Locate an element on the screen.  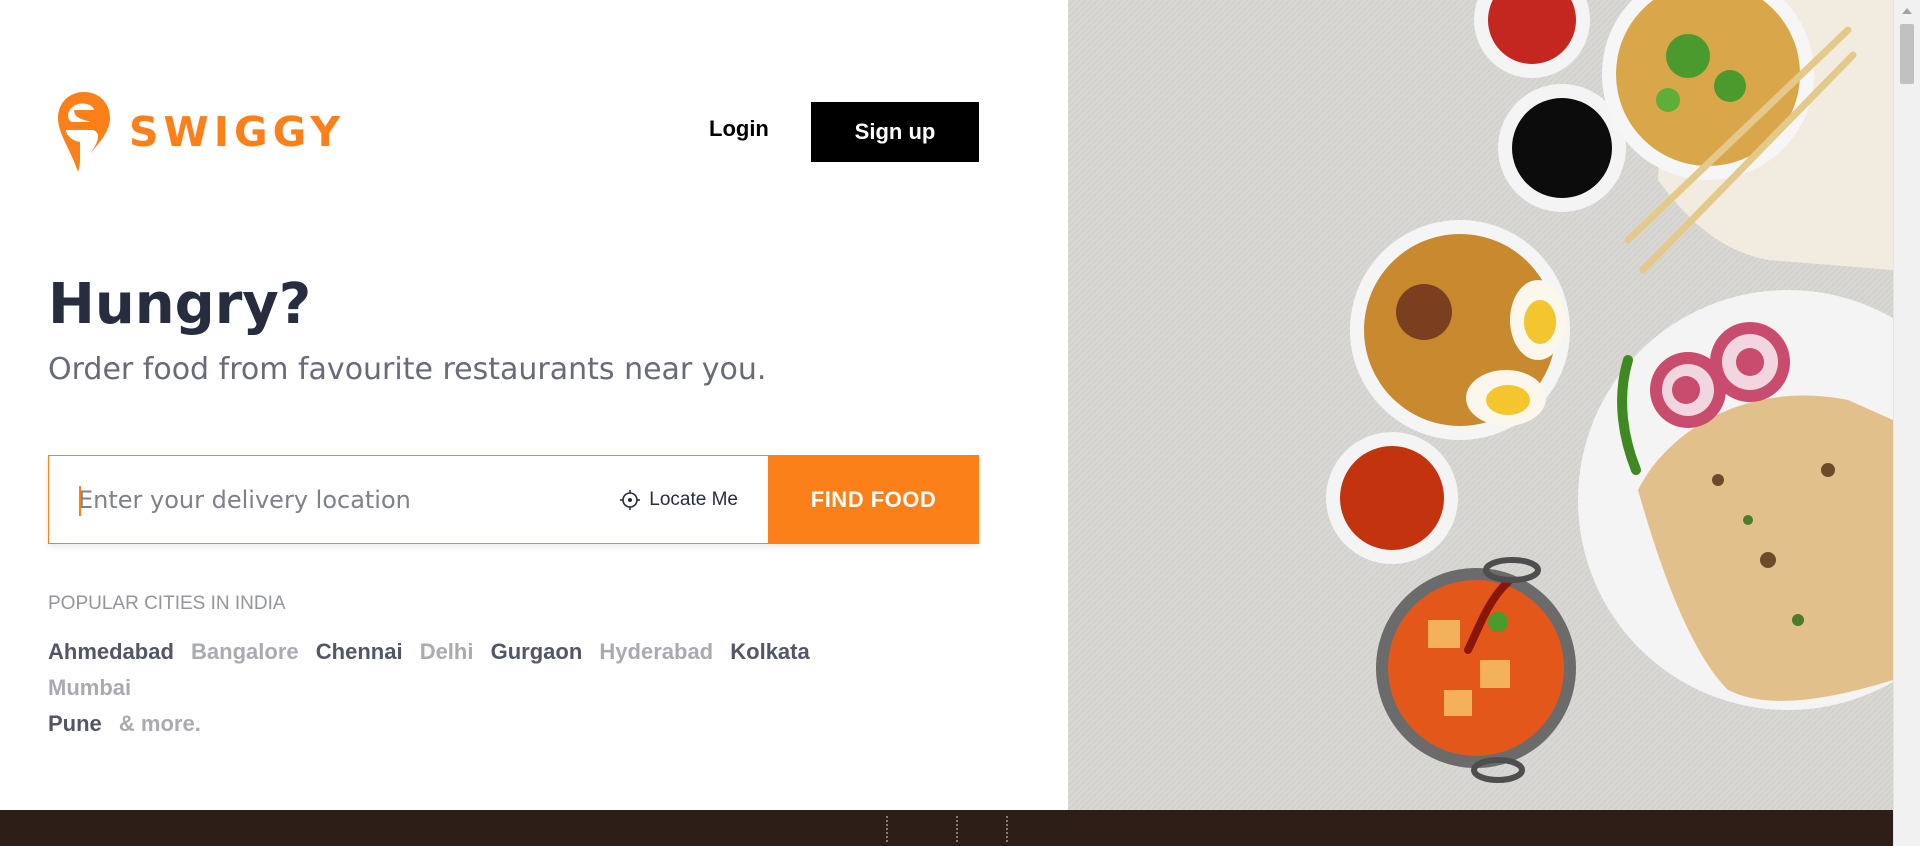
city-link-pune: Pune is located at coordinates (75, 723).